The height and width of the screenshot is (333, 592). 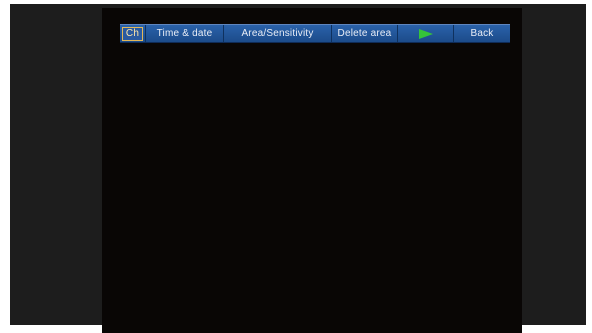 I want to click on play-arrow-icon, so click(x=425, y=33).